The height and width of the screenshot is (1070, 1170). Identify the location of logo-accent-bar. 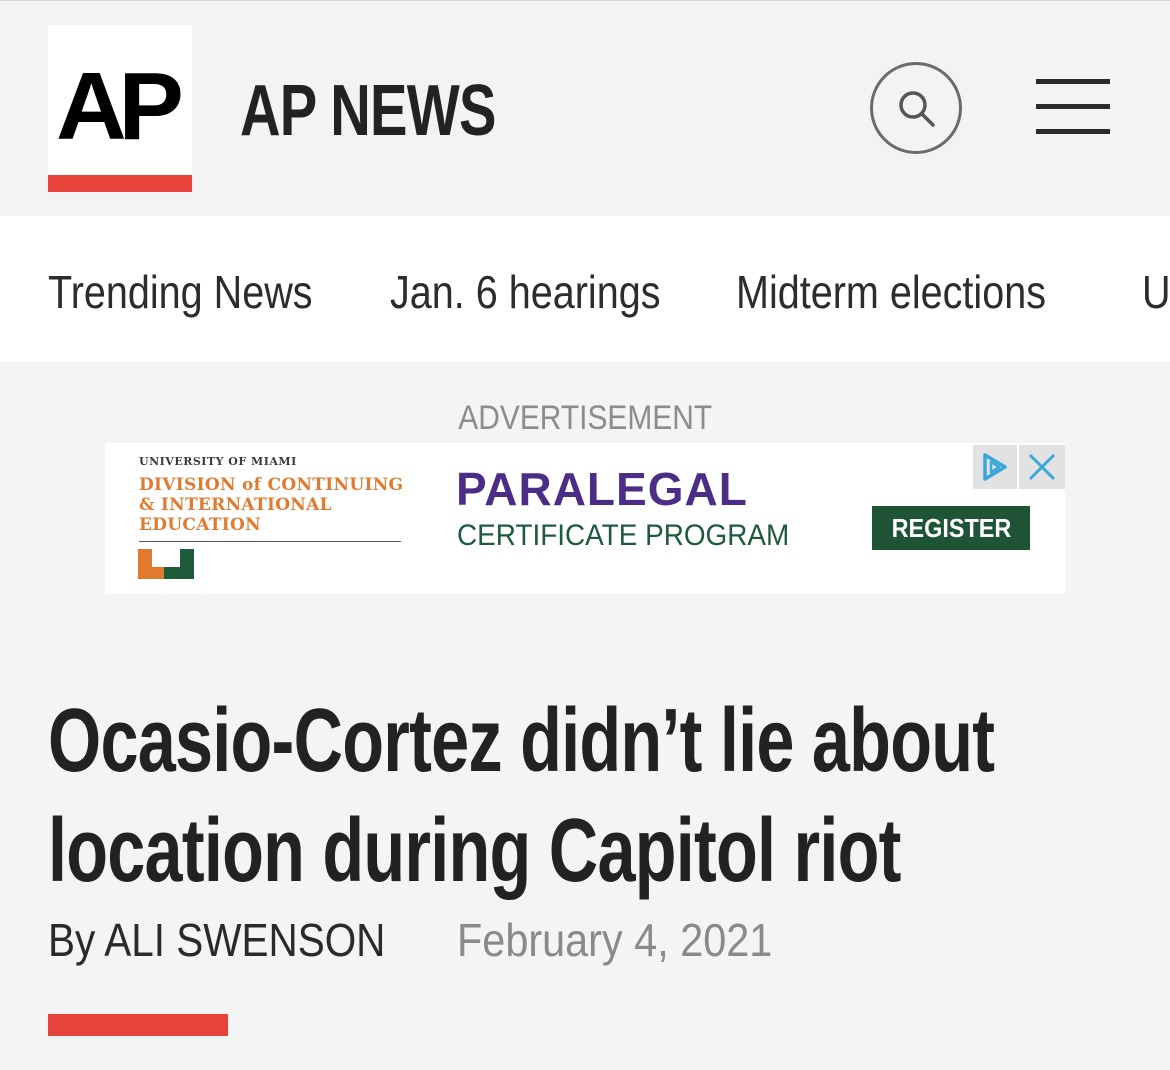
(120, 183).